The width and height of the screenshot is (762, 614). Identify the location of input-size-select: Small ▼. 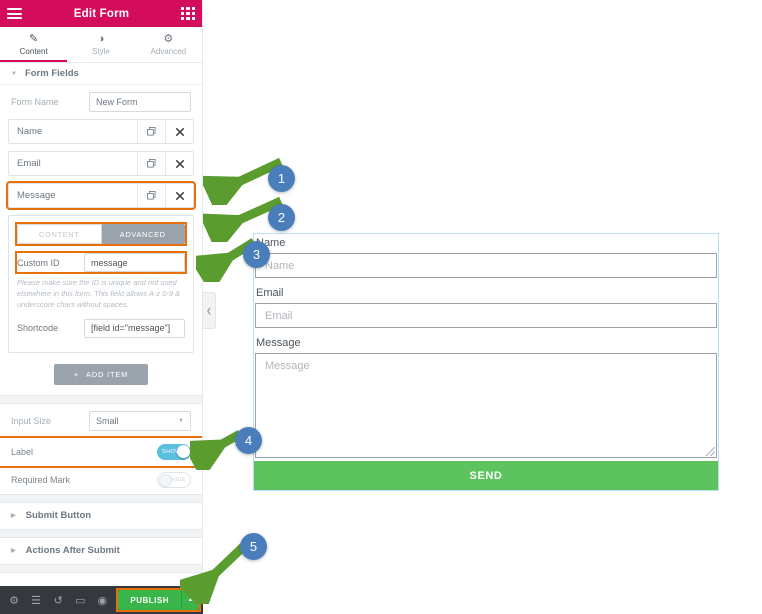
(140, 420).